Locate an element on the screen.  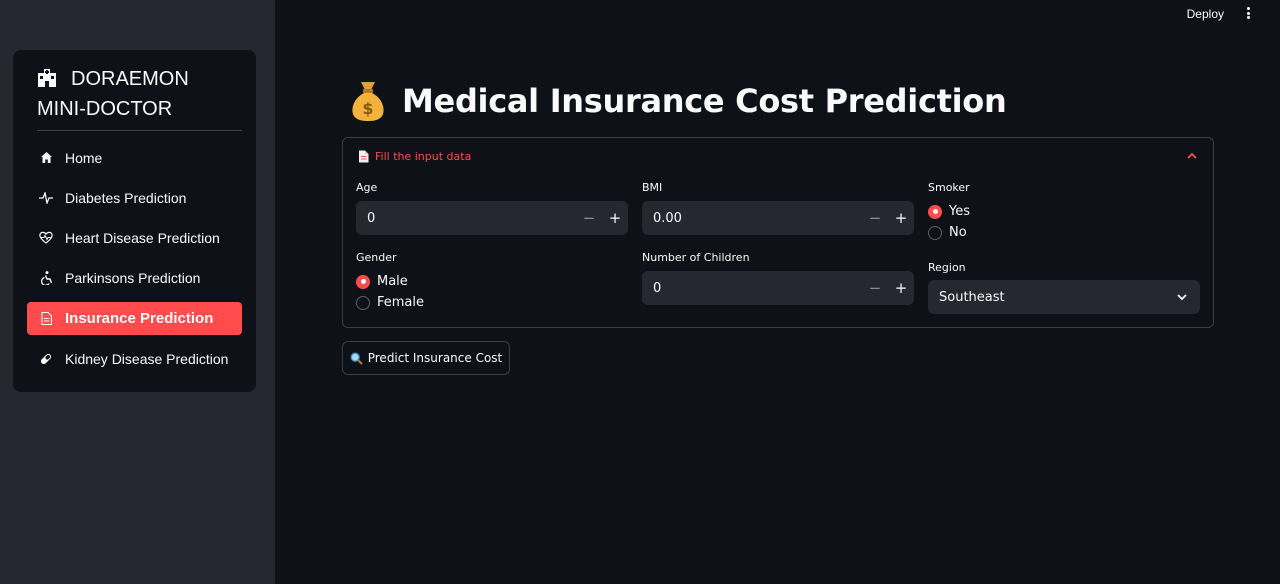
deploy-button: Deploy is located at coordinates (1205, 14).